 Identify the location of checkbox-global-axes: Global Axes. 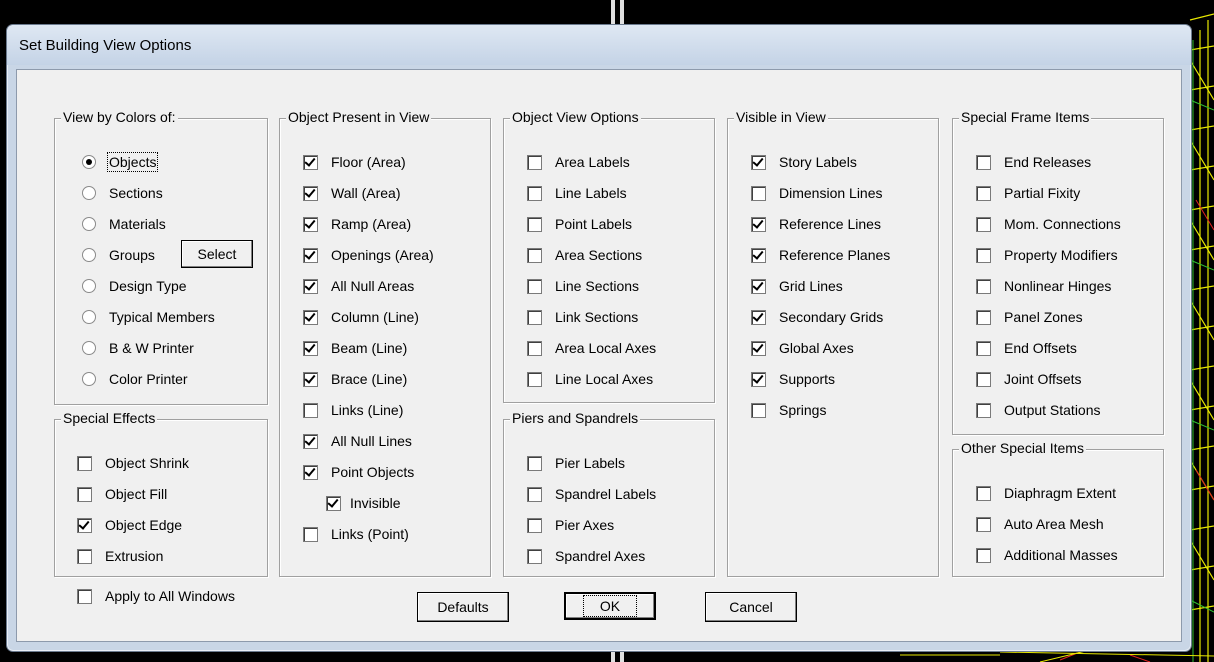
(802, 348).